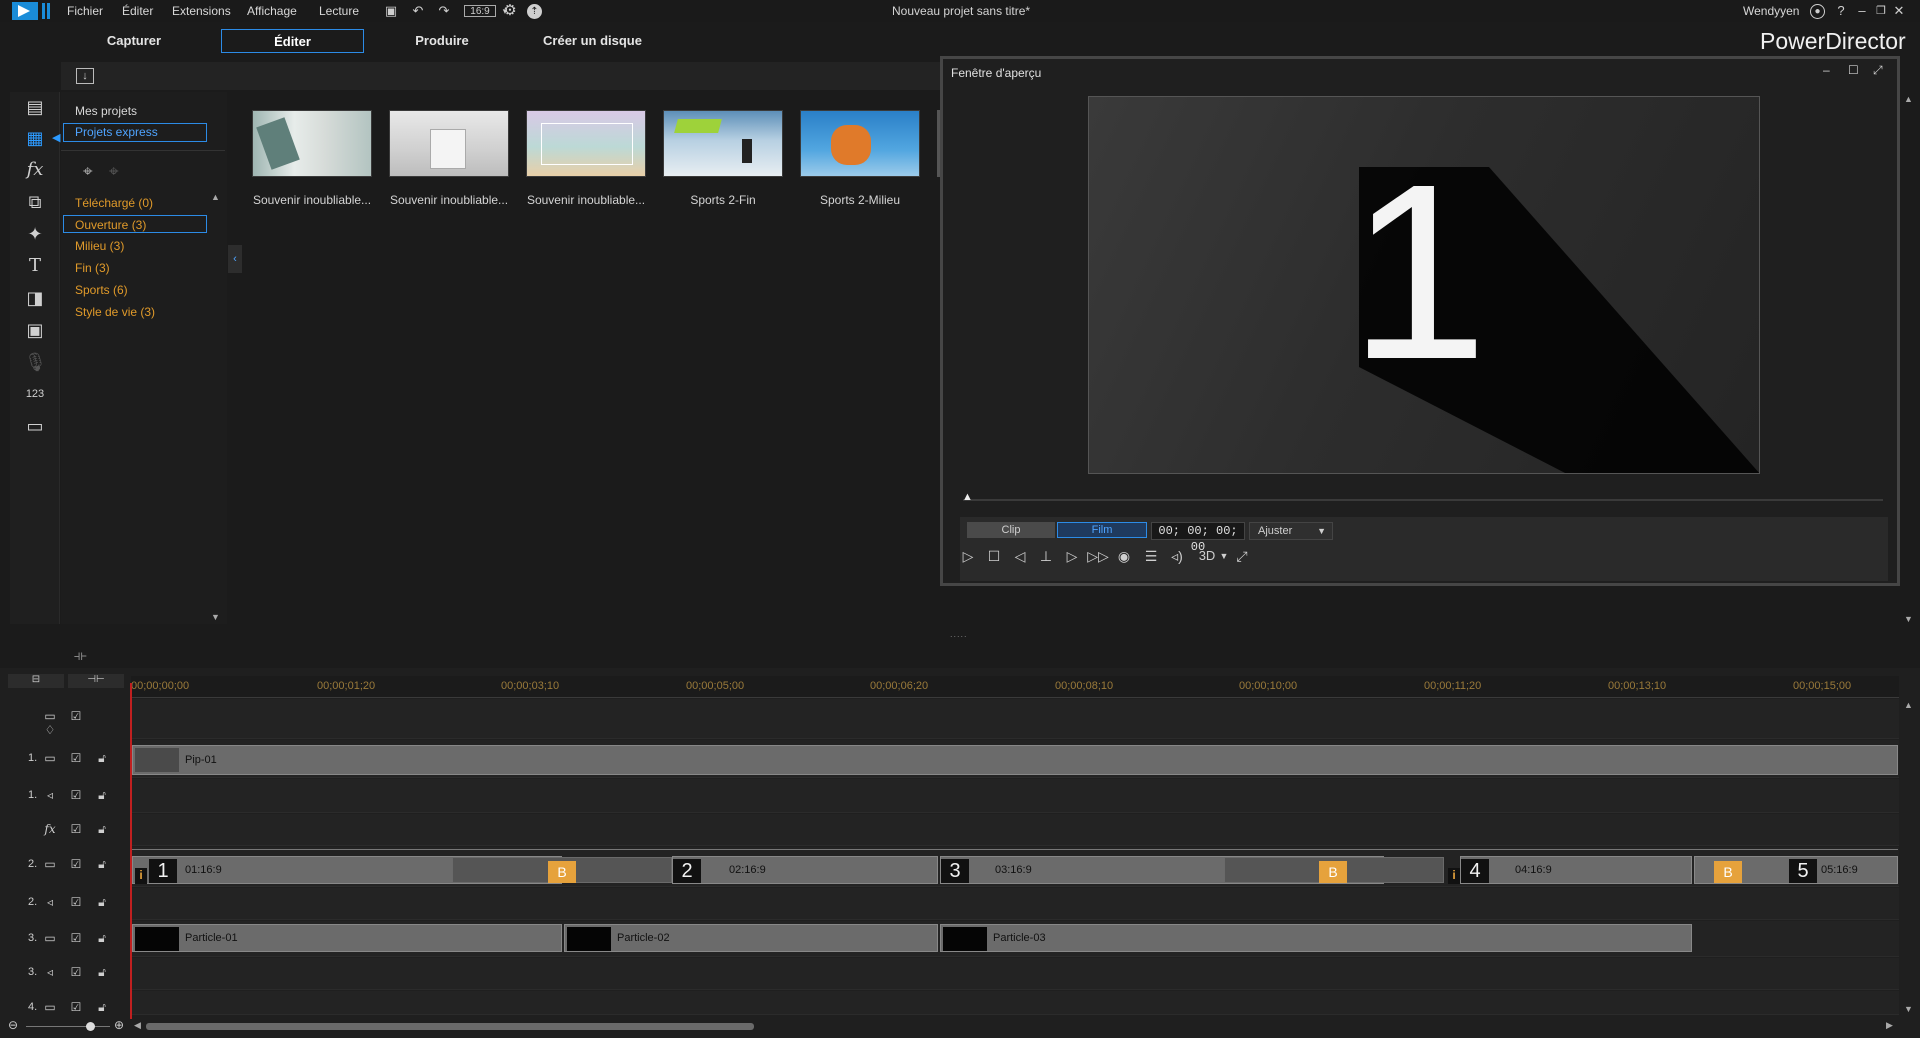 The image size is (1920, 1038). Describe the element at coordinates (235, 259) in the screenshot. I see `collapse-panel-button: ‹` at that location.